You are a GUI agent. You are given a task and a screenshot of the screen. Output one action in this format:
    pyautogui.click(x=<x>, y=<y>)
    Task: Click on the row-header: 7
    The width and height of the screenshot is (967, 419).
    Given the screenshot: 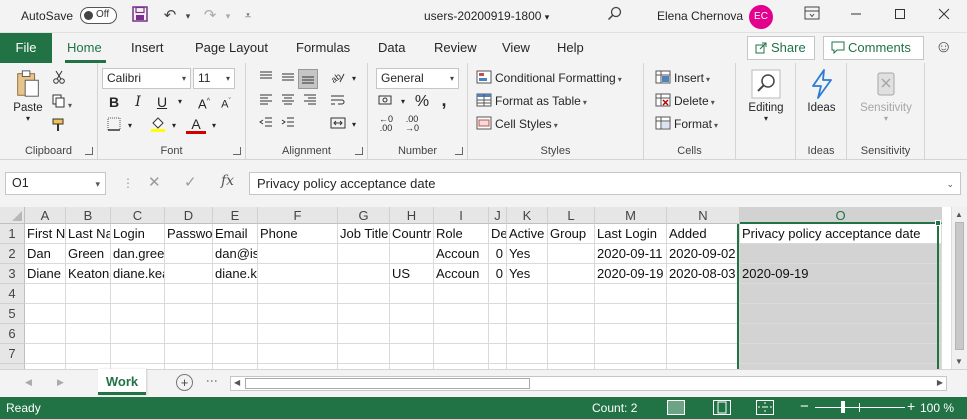 What is the action you would take?
    pyautogui.click(x=12, y=354)
    